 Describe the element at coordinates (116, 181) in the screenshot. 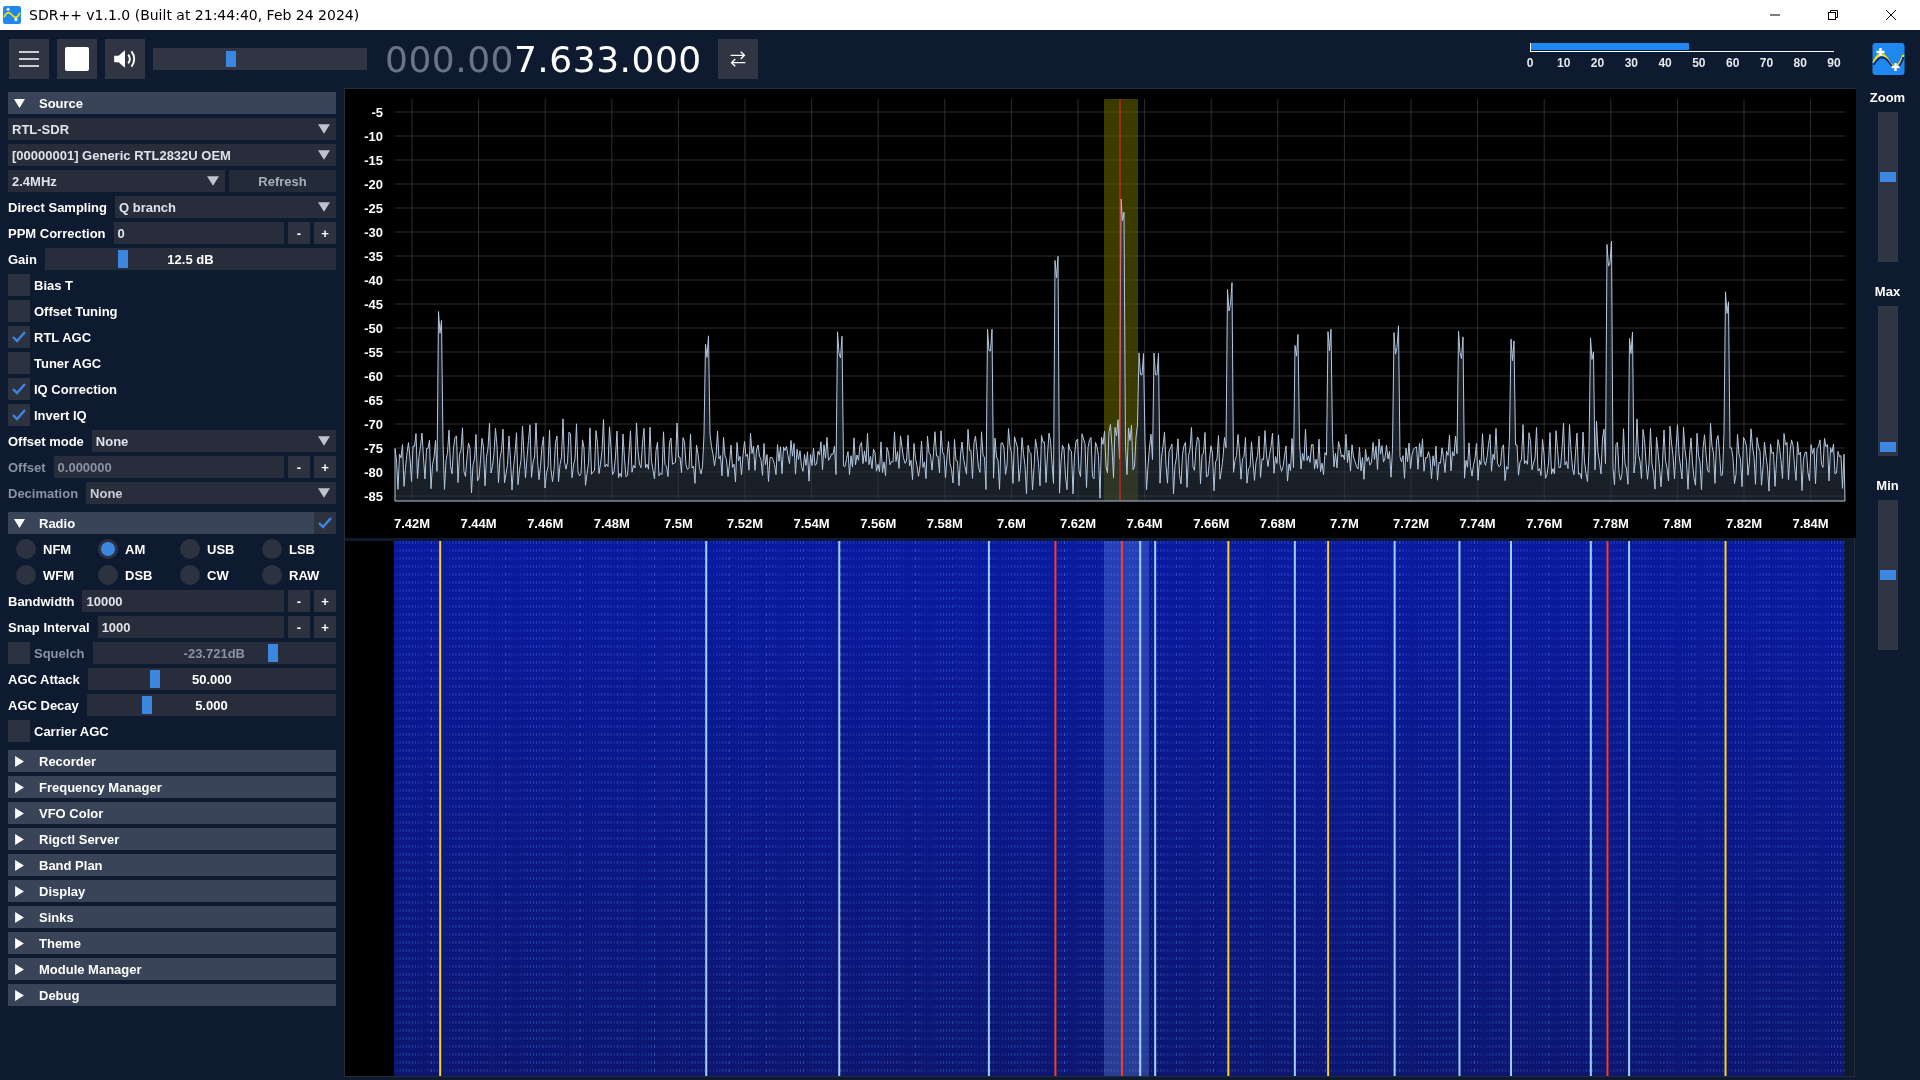

I see `dropdown: 2.4MHz` at that location.